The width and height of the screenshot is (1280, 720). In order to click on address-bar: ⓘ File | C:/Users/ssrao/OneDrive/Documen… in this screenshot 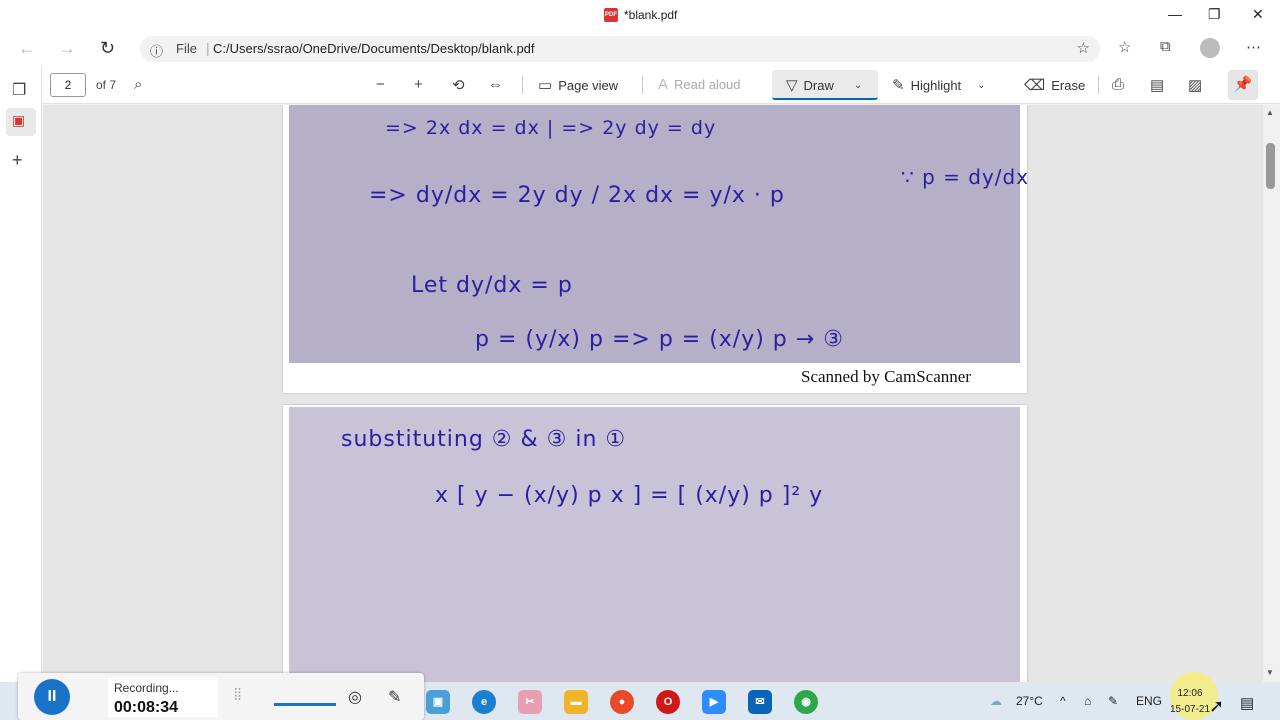, I will do `click(620, 49)`.